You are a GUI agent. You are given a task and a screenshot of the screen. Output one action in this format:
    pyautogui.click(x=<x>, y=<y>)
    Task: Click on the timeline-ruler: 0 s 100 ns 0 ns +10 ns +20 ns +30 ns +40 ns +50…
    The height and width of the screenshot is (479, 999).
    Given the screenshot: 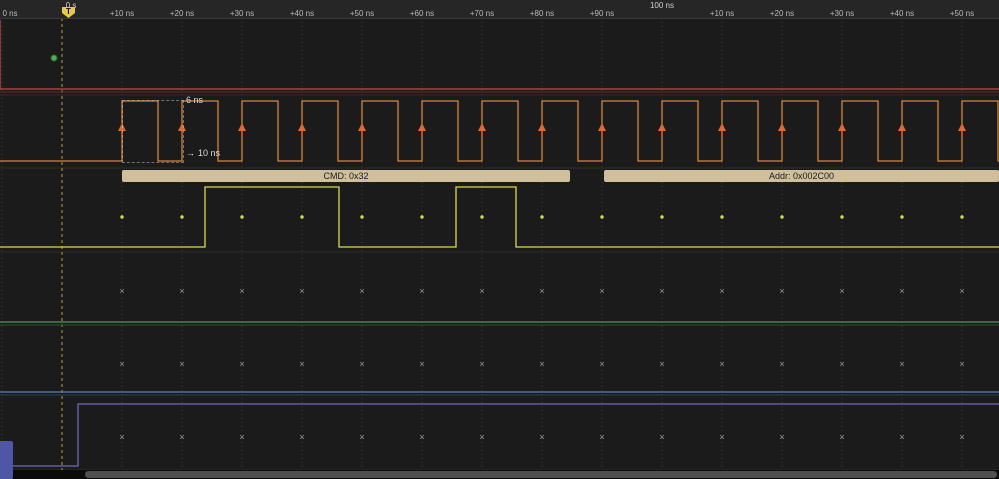 What is the action you would take?
    pyautogui.click(x=499, y=9)
    